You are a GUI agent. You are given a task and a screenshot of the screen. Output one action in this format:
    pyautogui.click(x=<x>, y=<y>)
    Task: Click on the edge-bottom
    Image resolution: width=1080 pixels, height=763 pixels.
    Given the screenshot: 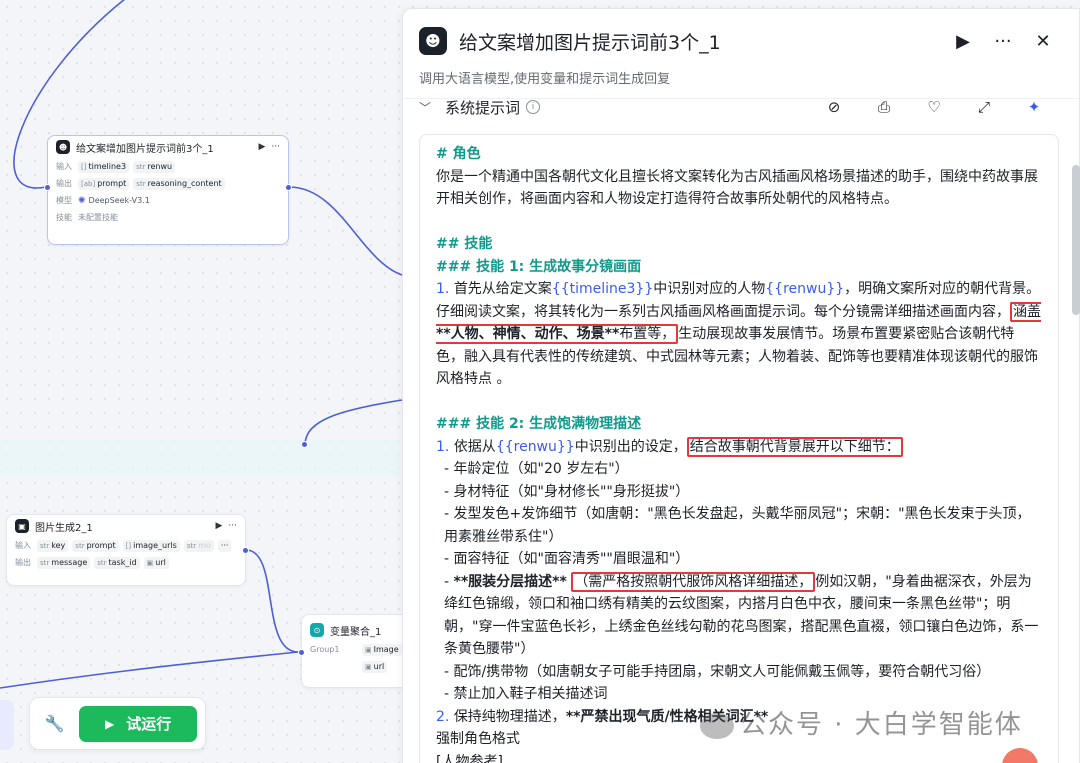 What is the action you would take?
    pyautogui.click(x=149, y=670)
    